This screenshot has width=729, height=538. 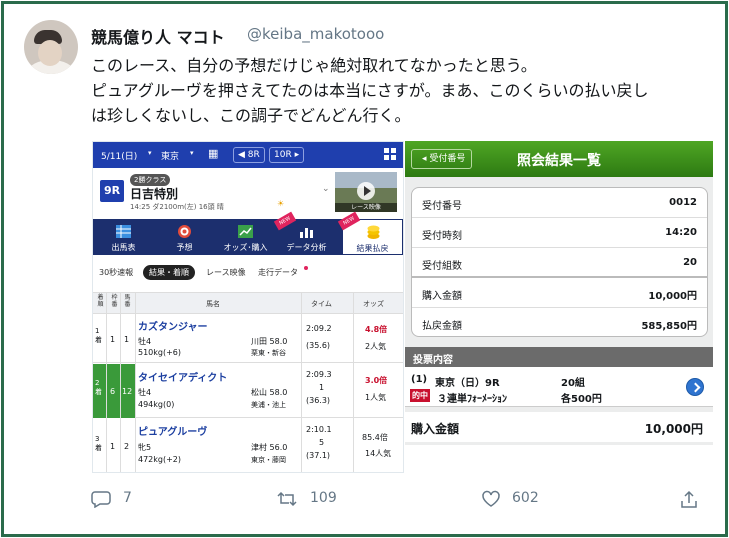 I want to click on header-horse-no: 馬番, so click(x=127, y=301).